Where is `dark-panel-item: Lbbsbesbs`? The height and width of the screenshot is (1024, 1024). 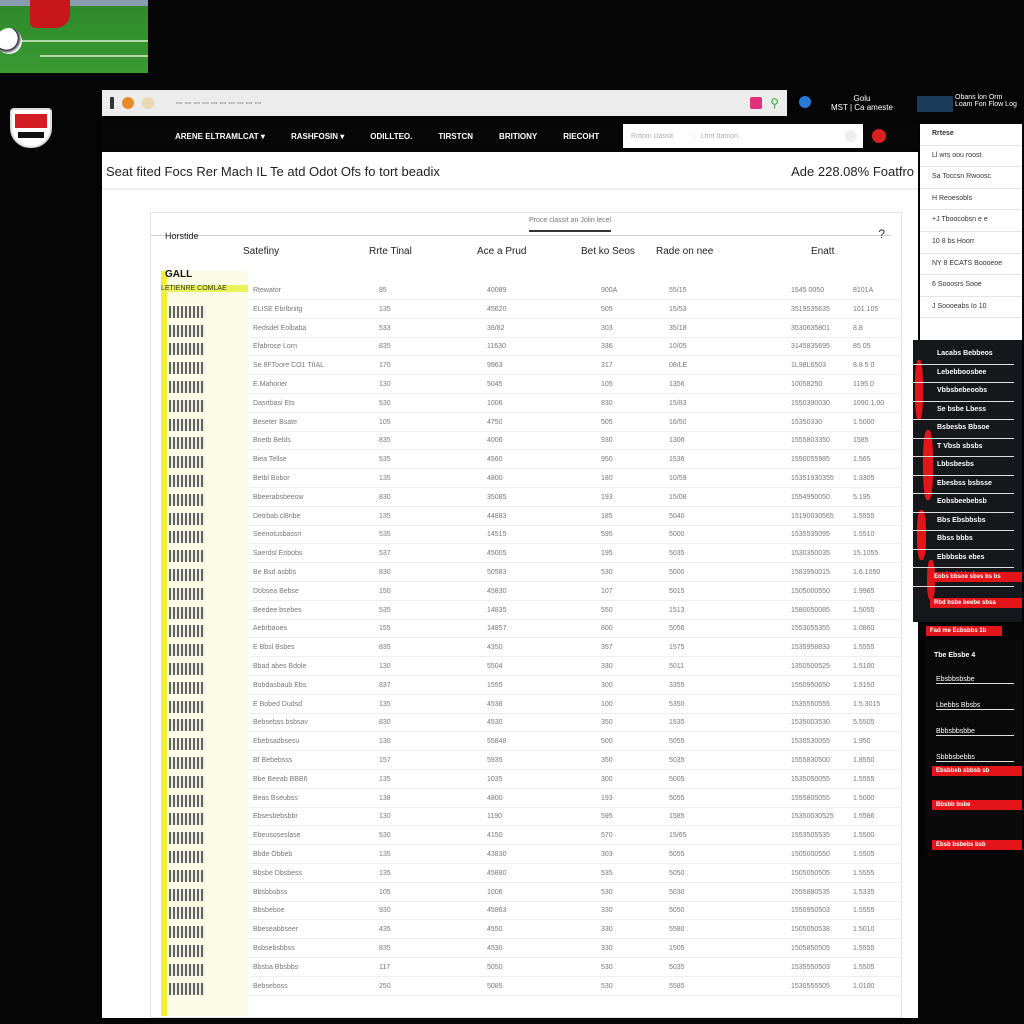 dark-panel-item: Lbbsbesbs is located at coordinates (963, 466).